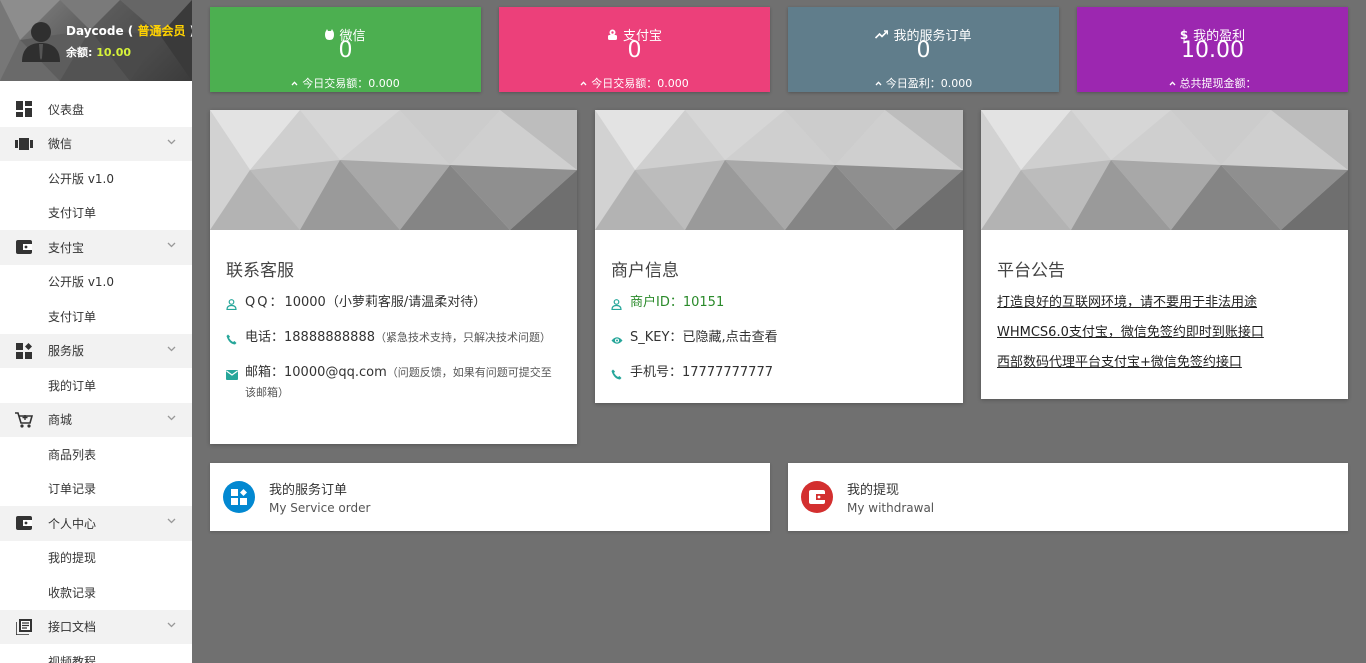  I want to click on sidebar-item-alipay-orders: 支付订单, so click(96, 316).